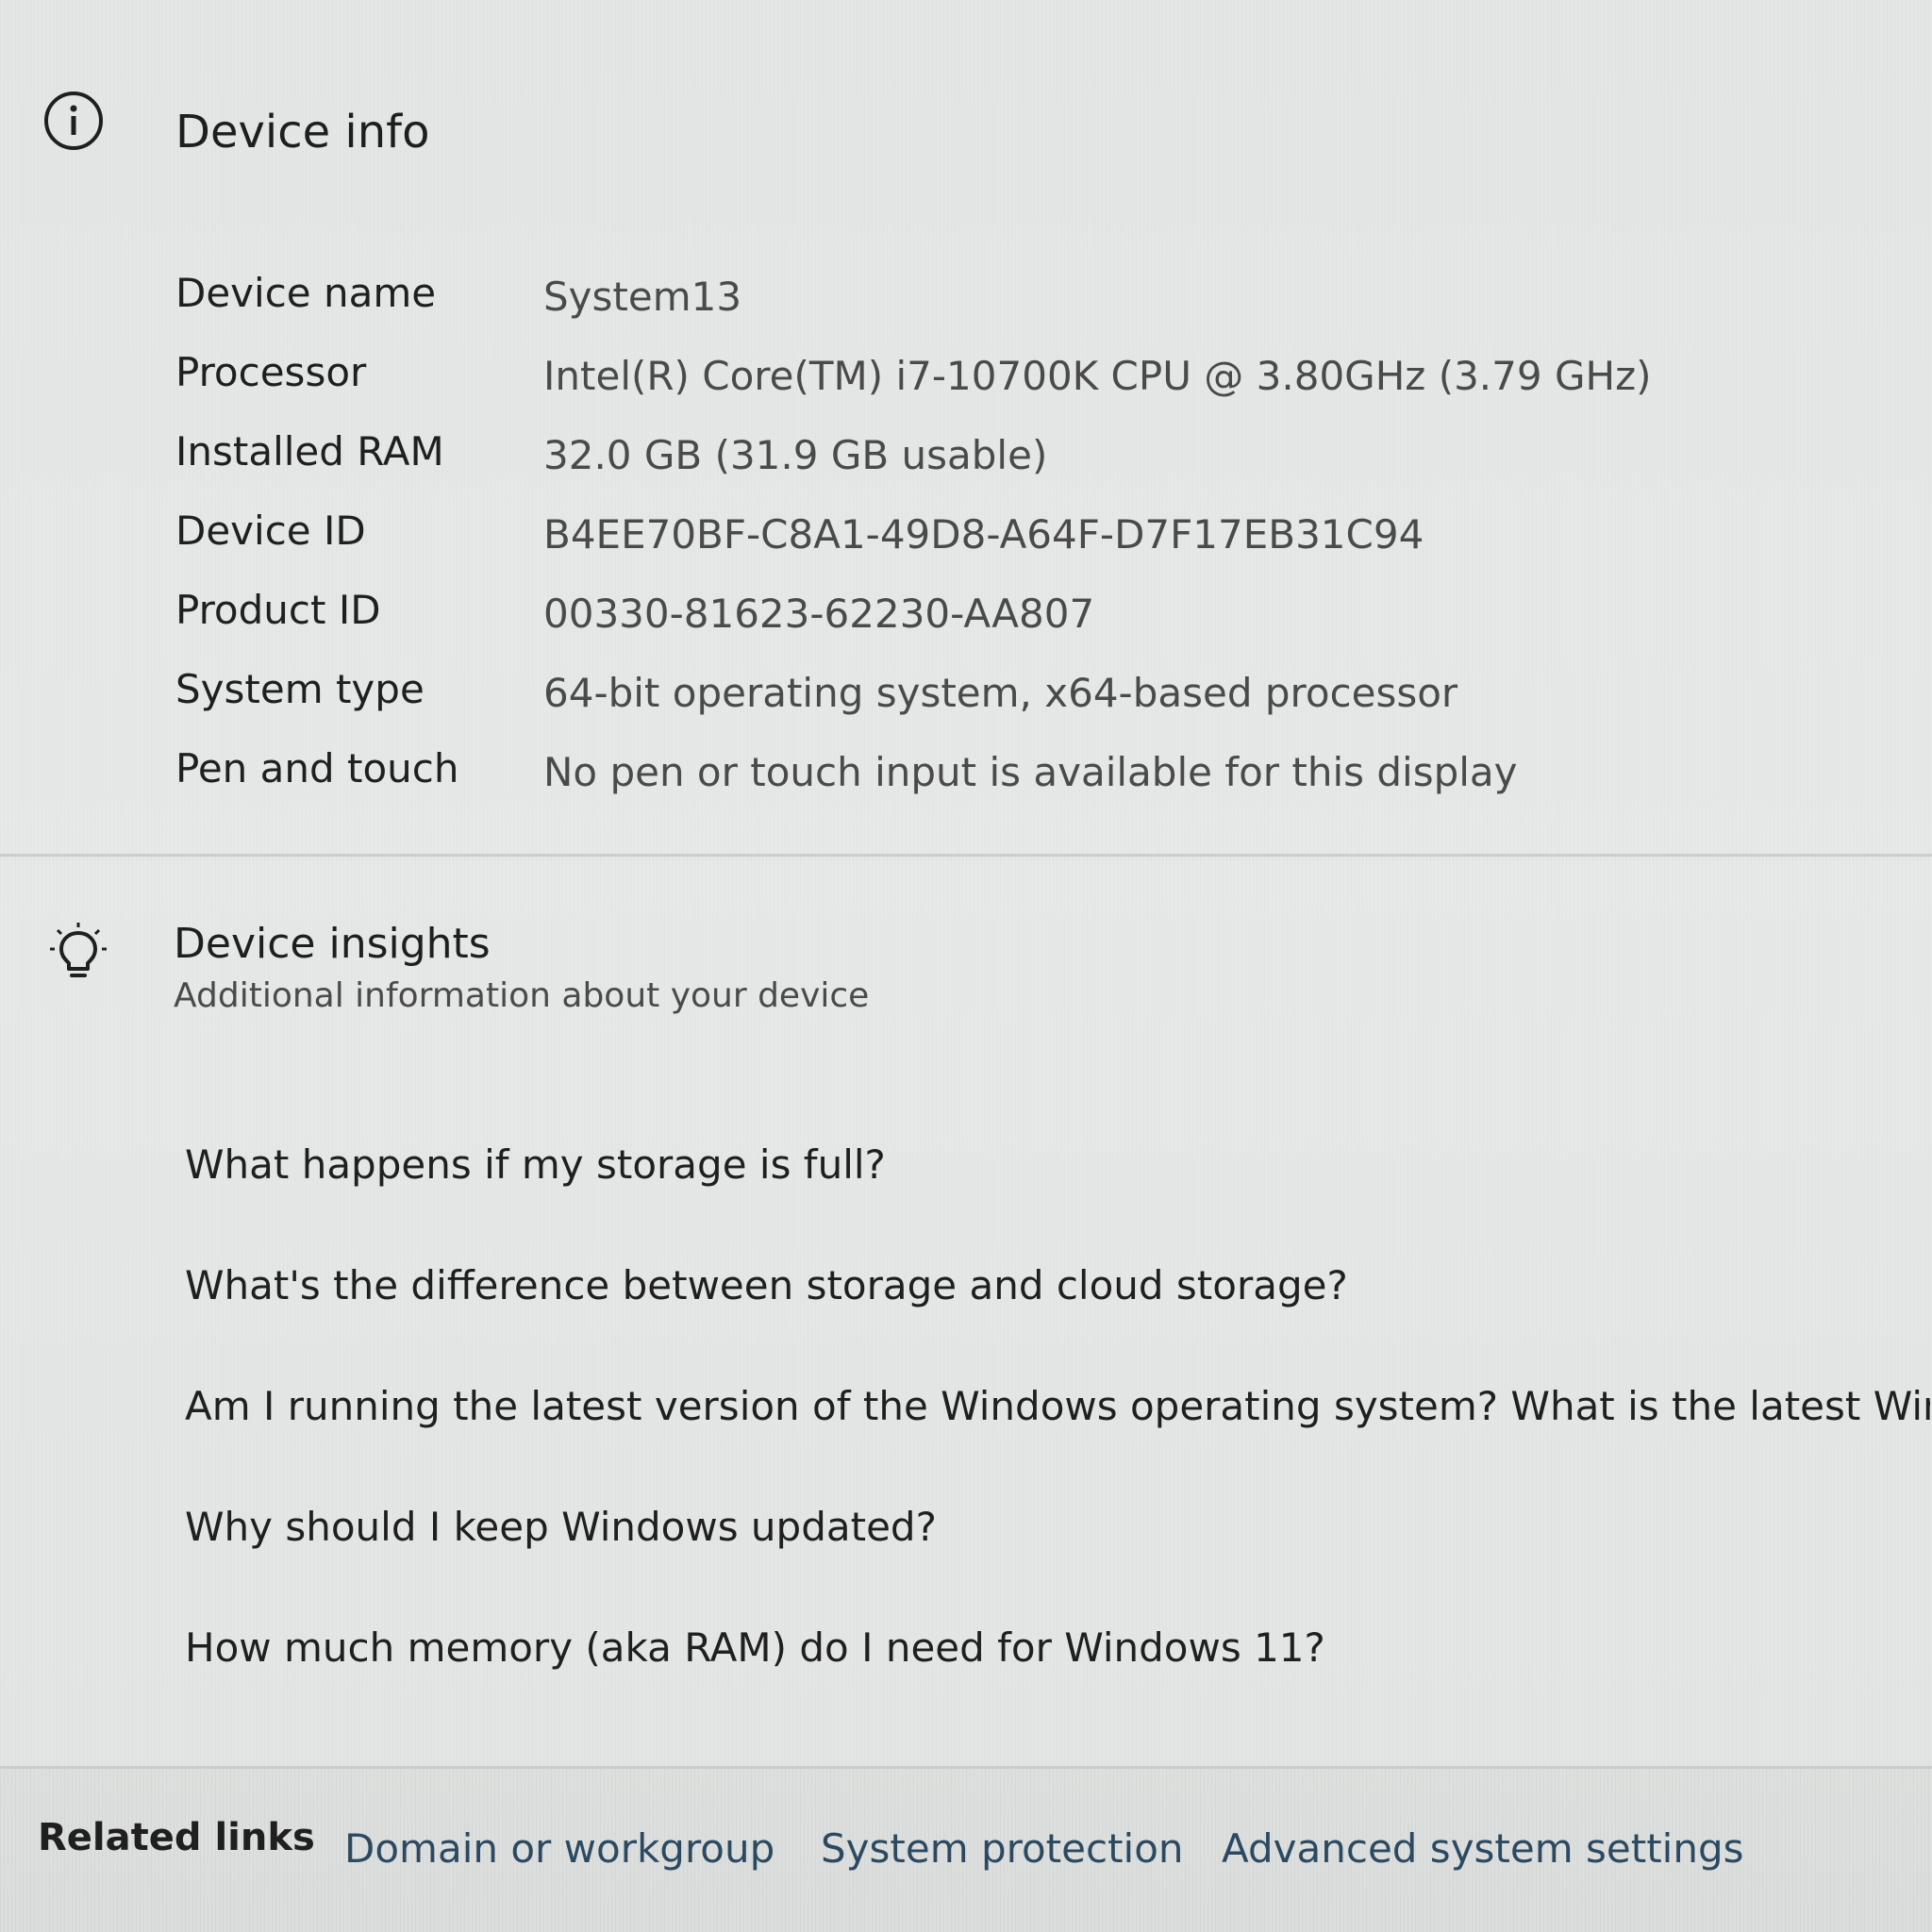 The height and width of the screenshot is (1932, 1932). What do you see at coordinates (522, 996) in the screenshot?
I see `device-insights-subtitle: Additional information about your device` at bounding box center [522, 996].